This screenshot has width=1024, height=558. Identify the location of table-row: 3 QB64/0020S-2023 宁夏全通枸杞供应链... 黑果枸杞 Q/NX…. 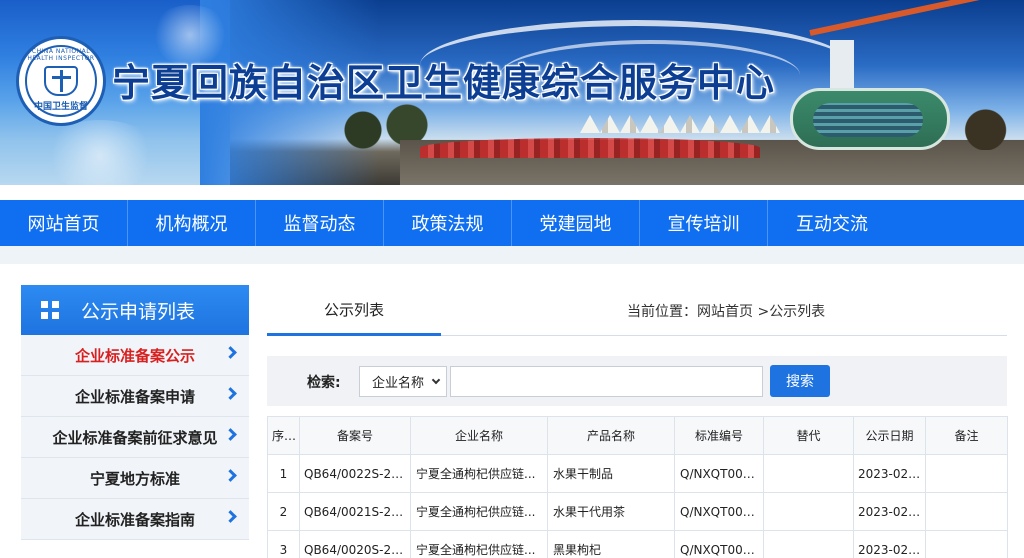
(637, 544).